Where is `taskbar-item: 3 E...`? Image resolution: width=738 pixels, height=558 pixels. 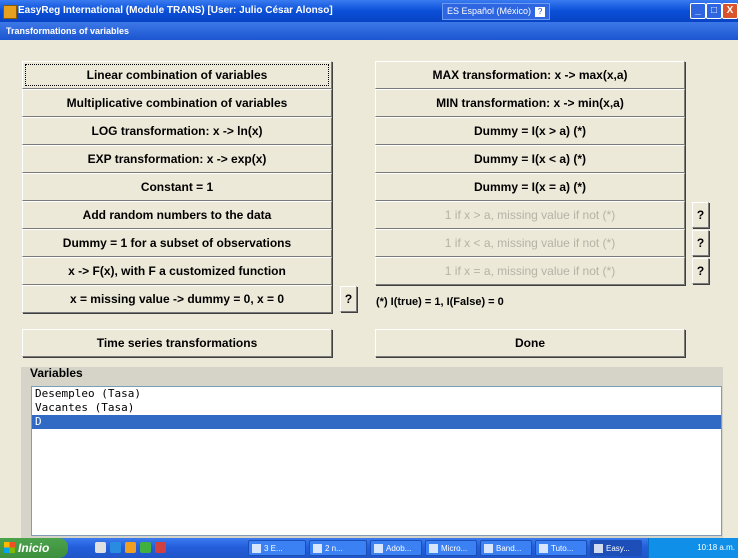 taskbar-item: 3 E... is located at coordinates (277, 548).